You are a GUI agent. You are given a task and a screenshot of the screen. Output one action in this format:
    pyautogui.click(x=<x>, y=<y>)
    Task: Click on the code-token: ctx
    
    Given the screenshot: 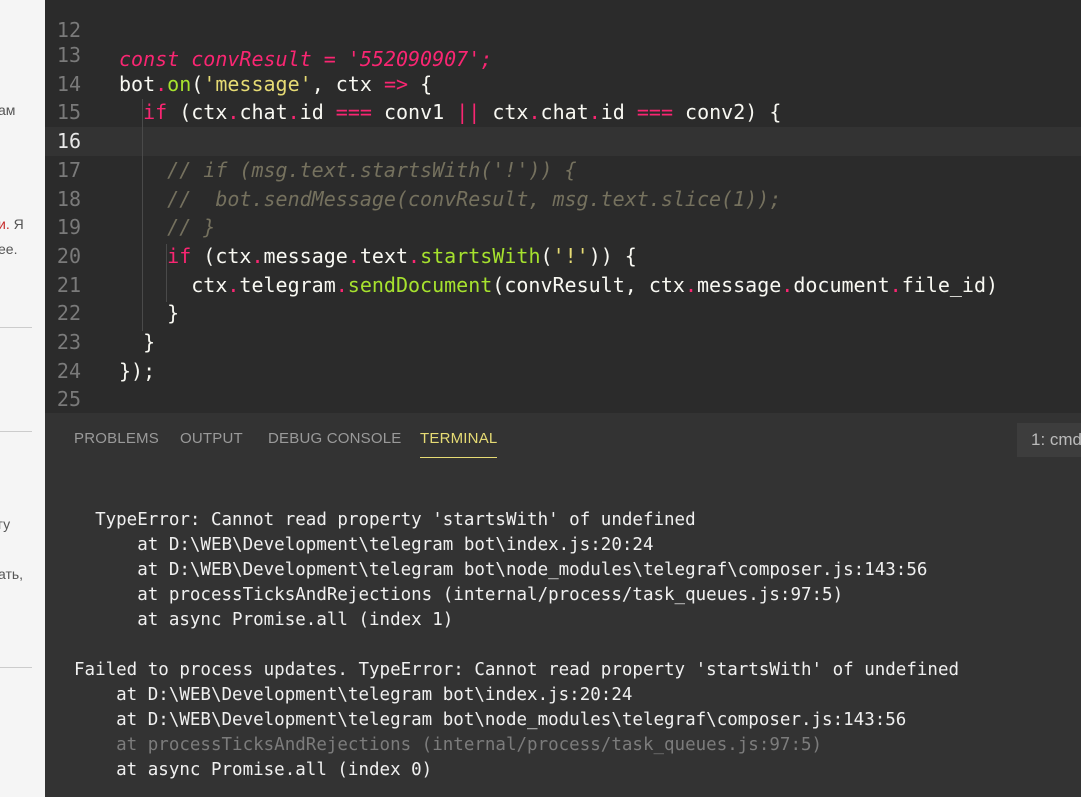 What is the action you would take?
    pyautogui.click(x=504, y=112)
    